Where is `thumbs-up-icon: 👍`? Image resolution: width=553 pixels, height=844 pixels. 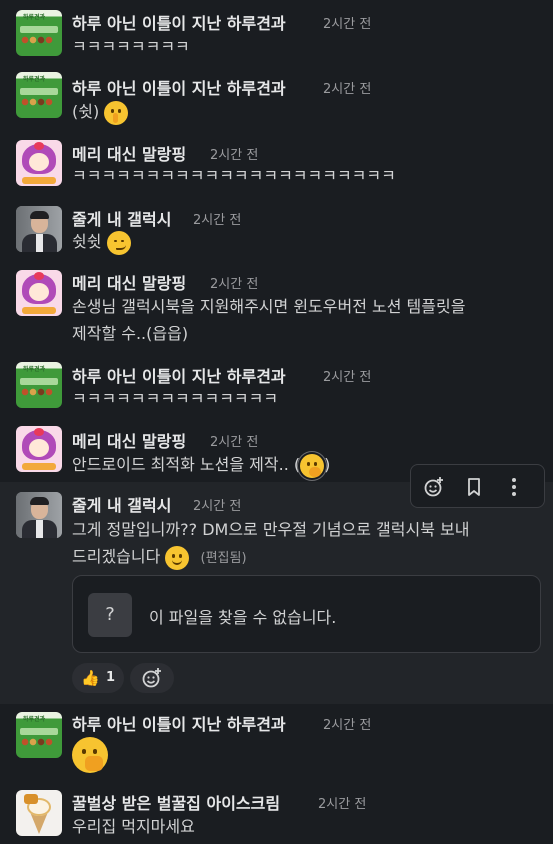
thumbs-up-icon: 👍 is located at coordinates (90, 678).